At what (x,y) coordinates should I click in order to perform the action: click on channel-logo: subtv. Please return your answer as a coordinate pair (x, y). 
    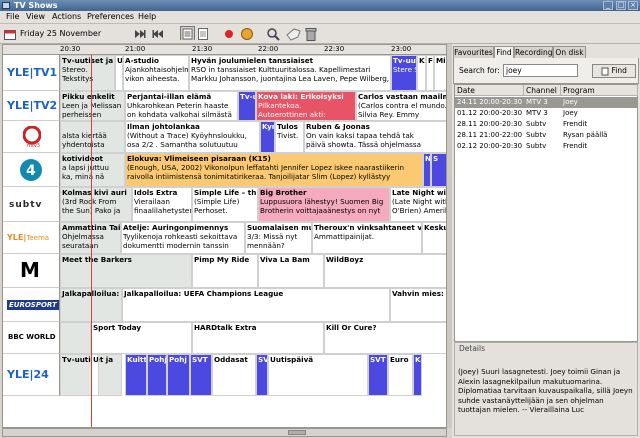
    Looking at the image, I should click on (31, 204).